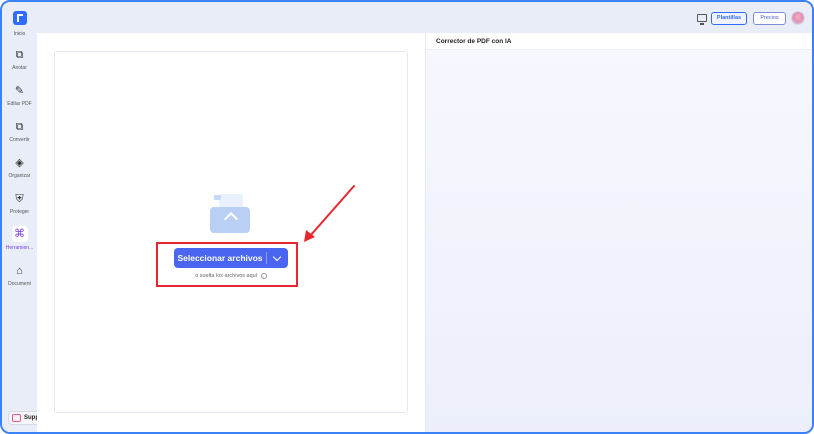 The image size is (814, 434). What do you see at coordinates (19, 284) in the screenshot?
I see `sidebar-item-label: Document` at bounding box center [19, 284].